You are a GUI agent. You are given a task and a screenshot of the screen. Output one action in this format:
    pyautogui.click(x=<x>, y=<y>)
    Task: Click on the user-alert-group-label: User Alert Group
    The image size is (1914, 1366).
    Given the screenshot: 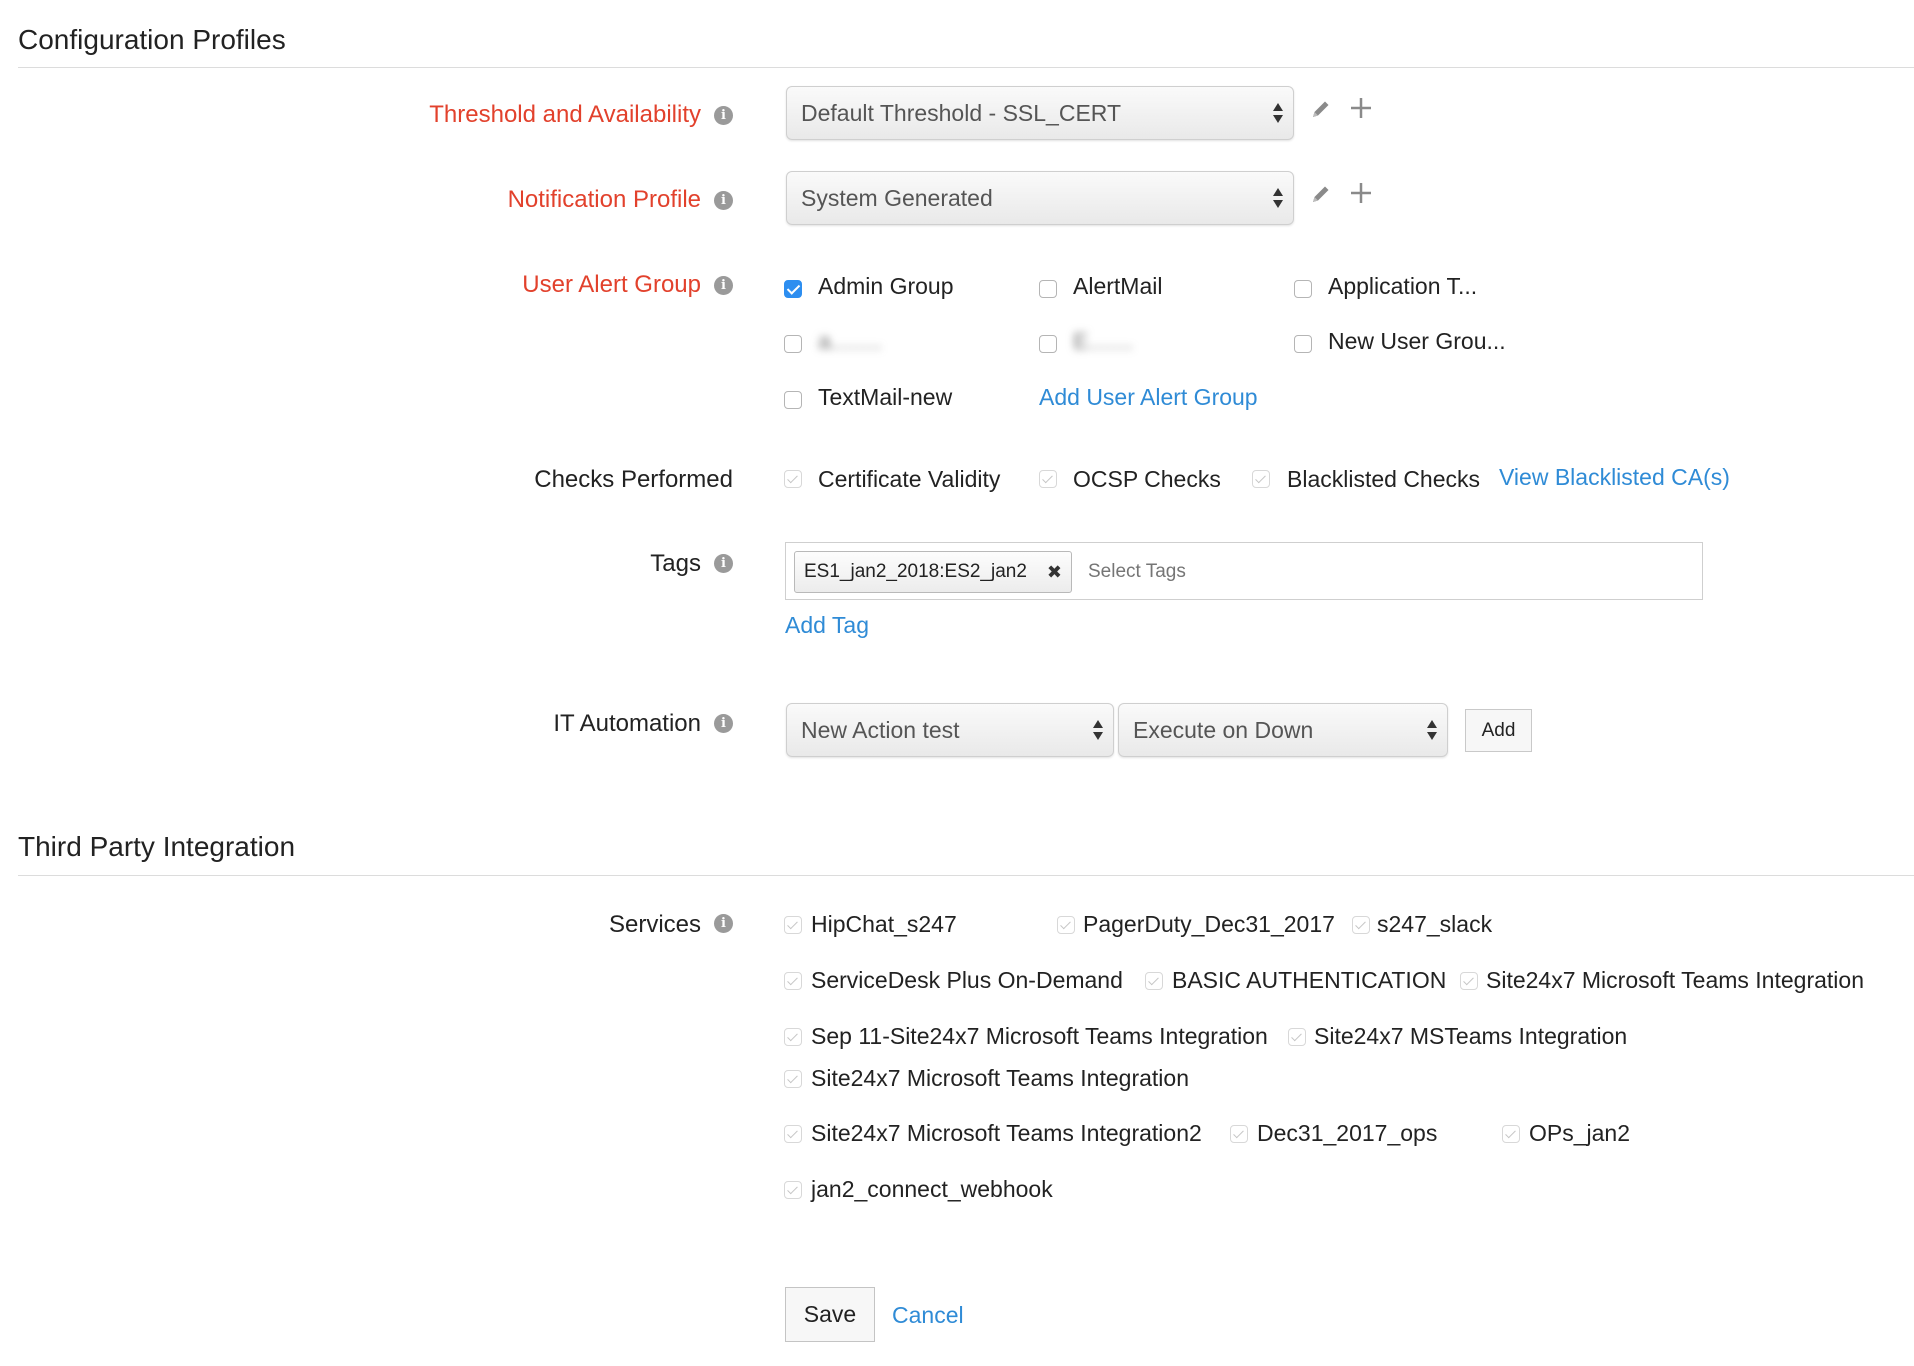 What is the action you would take?
    pyautogui.click(x=611, y=284)
    